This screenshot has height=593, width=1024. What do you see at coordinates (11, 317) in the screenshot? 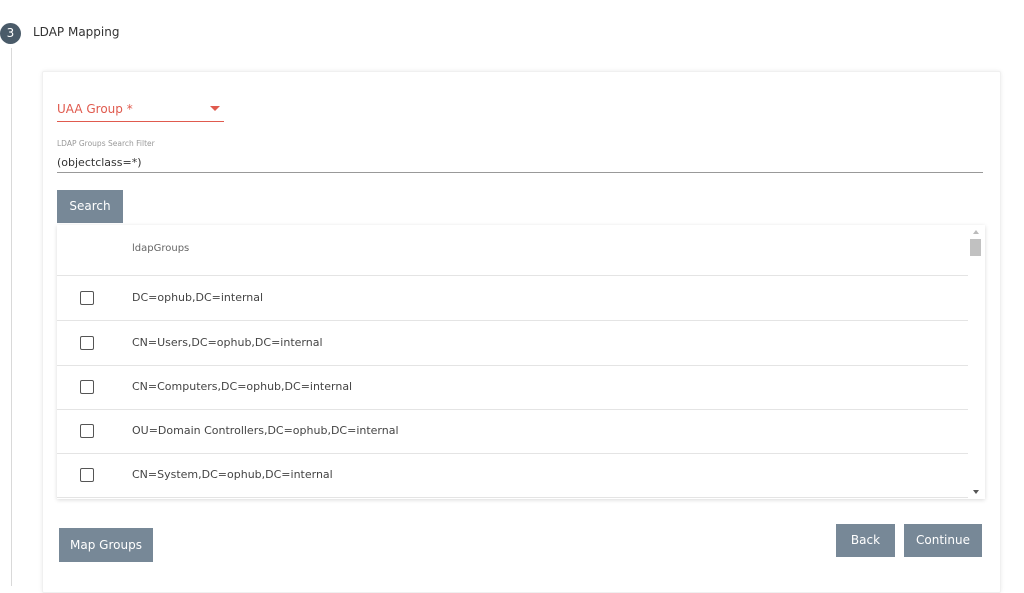
I see `step-connector-line` at bounding box center [11, 317].